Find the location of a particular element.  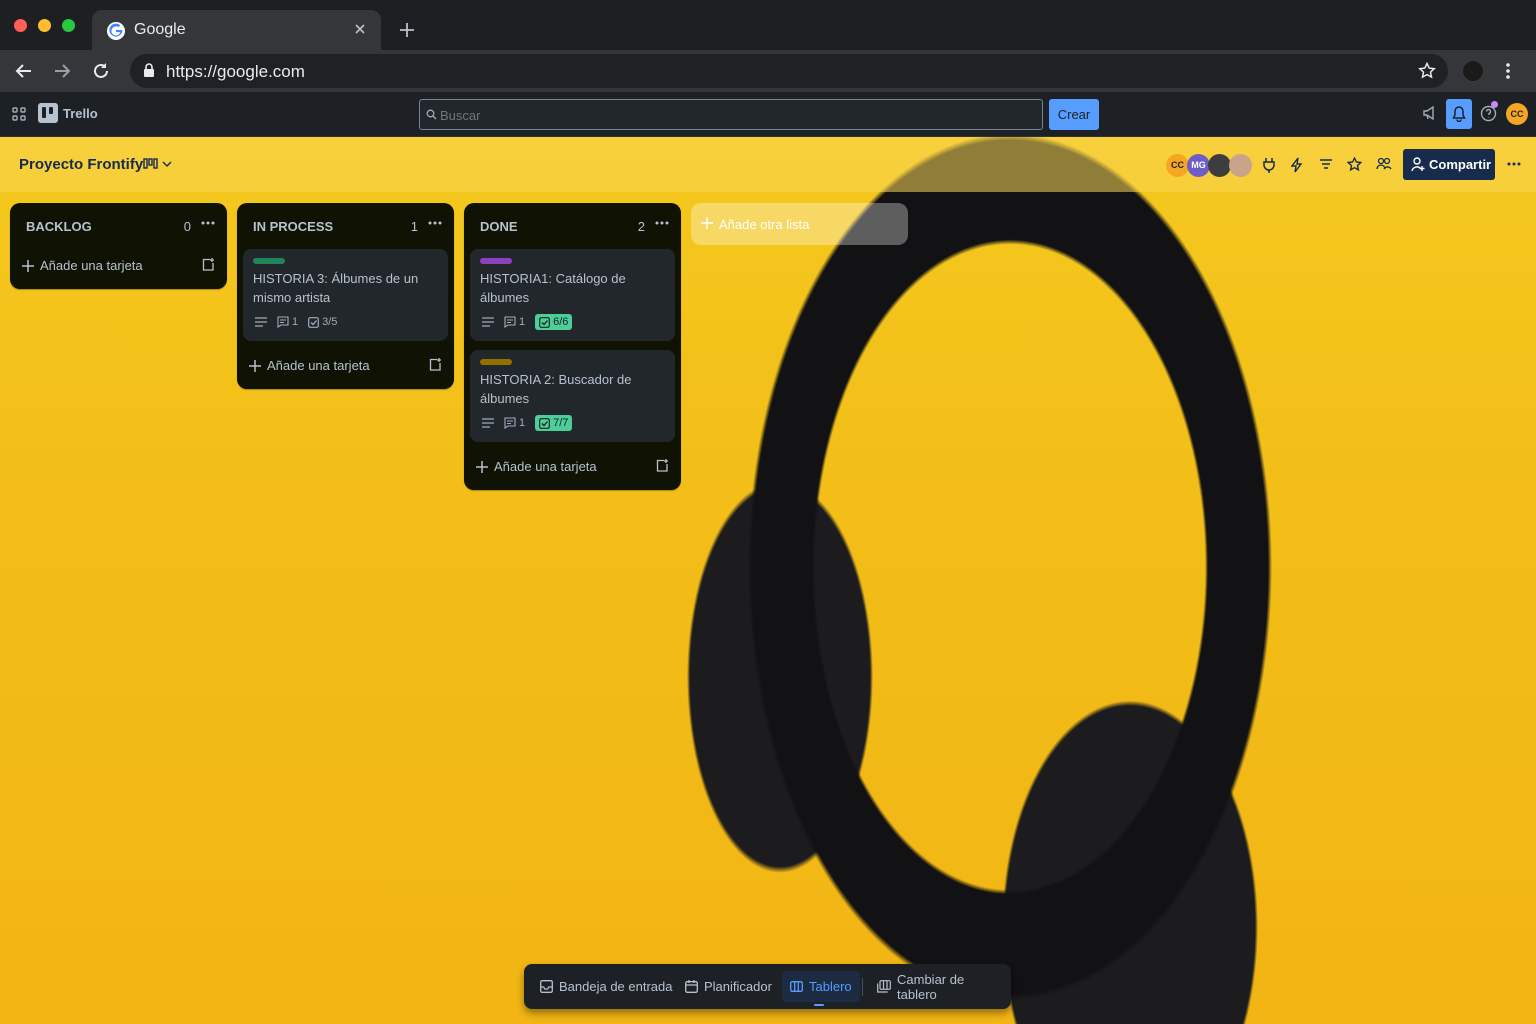

card-title: HISTORIA 2: Buscador de álbumes is located at coordinates (556, 389).